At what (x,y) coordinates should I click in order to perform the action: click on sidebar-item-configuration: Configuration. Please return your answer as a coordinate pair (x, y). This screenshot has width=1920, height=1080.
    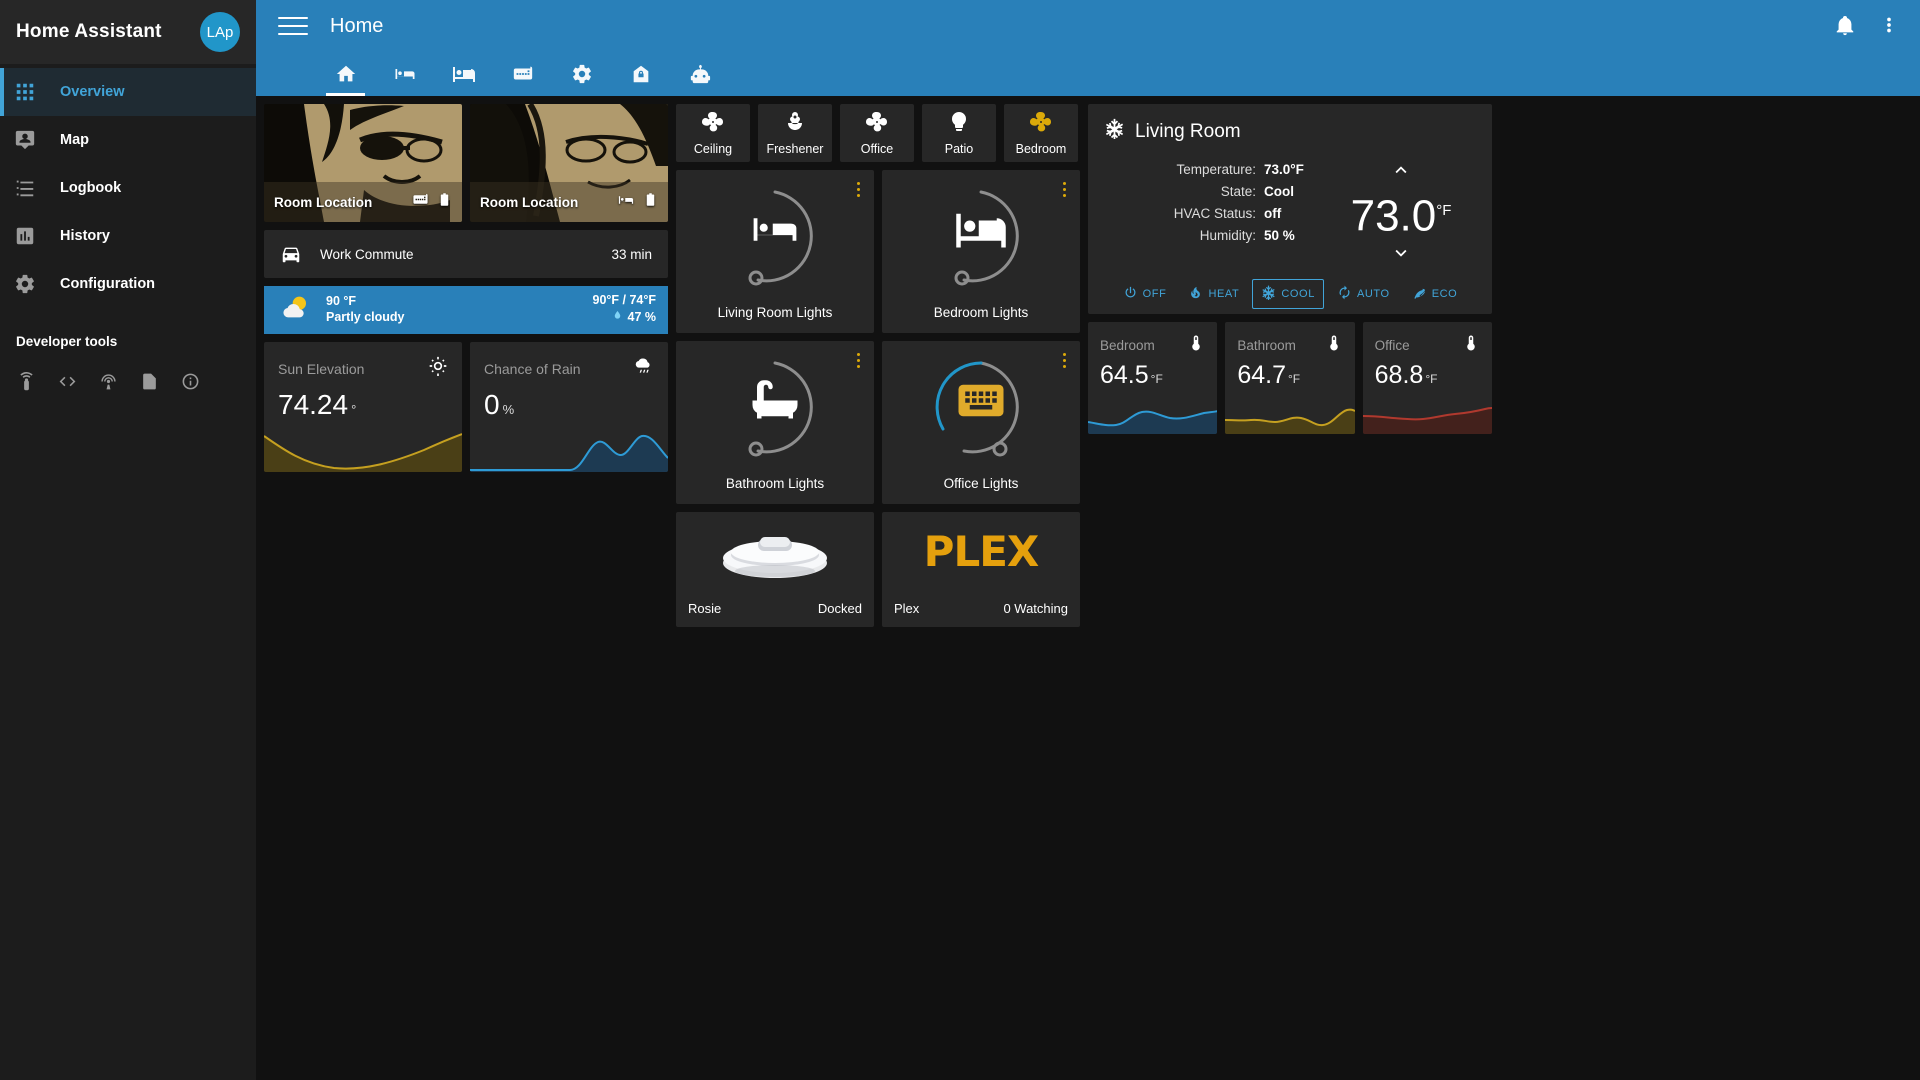
    Looking at the image, I should click on (128, 284).